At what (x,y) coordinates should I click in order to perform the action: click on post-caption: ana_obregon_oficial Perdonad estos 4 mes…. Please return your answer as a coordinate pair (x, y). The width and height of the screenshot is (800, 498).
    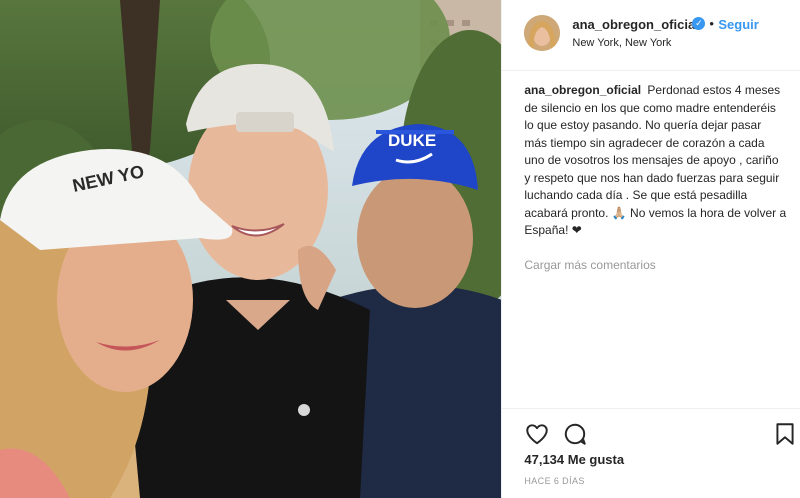
    Looking at the image, I should click on (655, 161).